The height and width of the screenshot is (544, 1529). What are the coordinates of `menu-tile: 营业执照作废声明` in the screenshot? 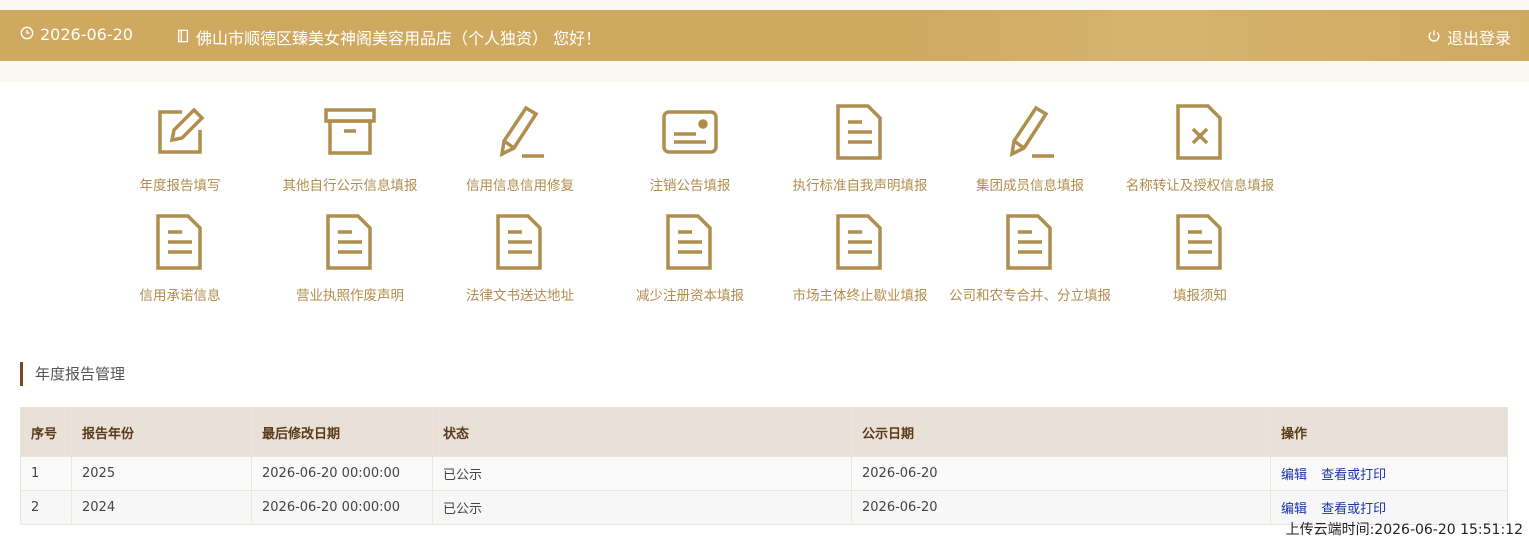 It's located at (350, 258).